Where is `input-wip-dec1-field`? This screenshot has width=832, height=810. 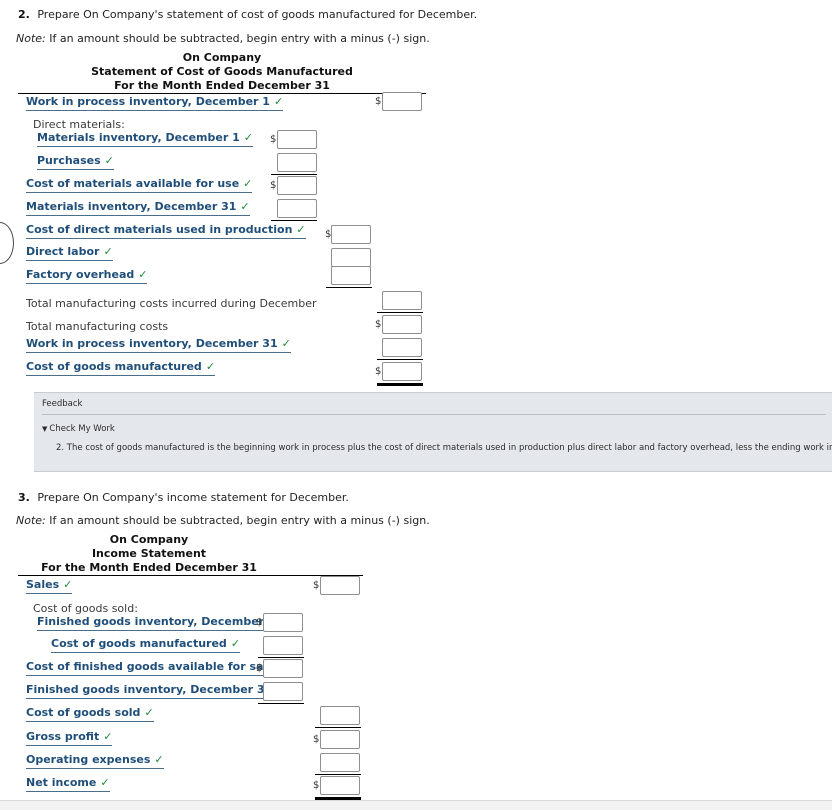 input-wip-dec1-field is located at coordinates (402, 101).